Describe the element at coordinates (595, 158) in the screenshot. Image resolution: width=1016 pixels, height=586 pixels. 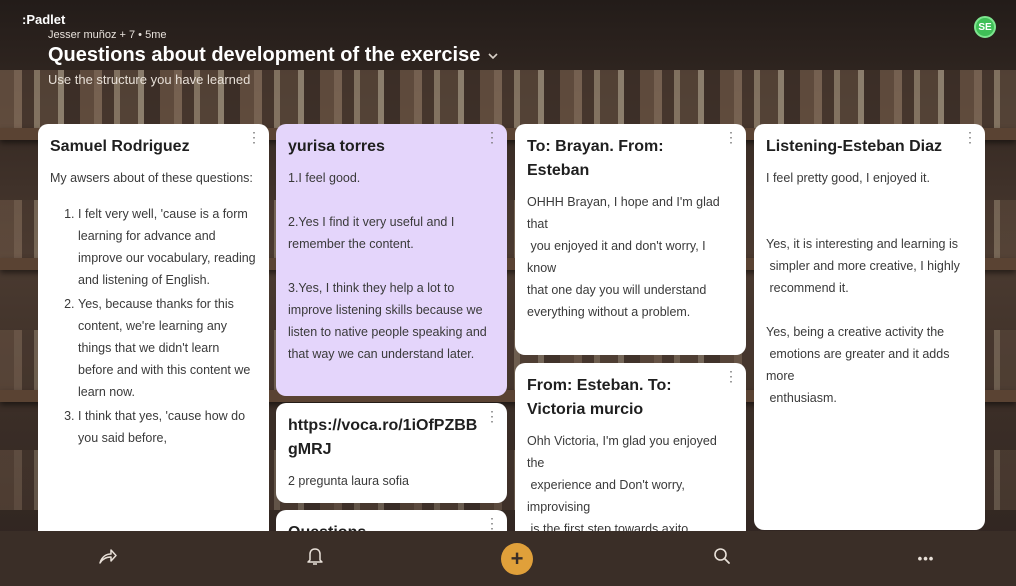
I see `post-title: To: Brayan. From: Esteban` at that location.